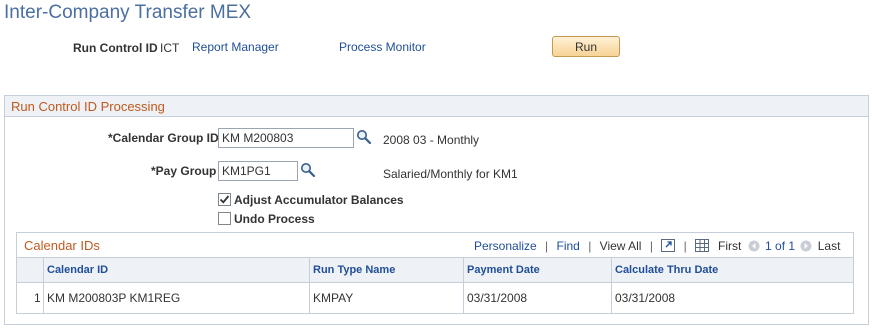  What do you see at coordinates (286, 138) in the screenshot?
I see `calendar-group-id-input` at bounding box center [286, 138].